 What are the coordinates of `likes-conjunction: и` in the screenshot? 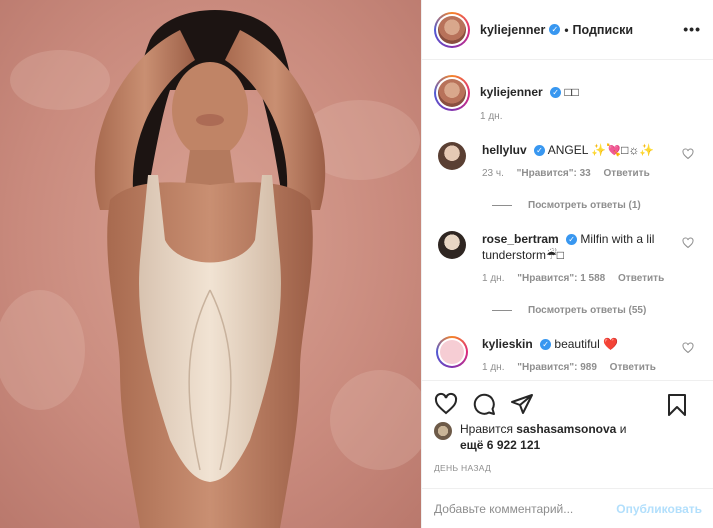 It's located at (623, 429).